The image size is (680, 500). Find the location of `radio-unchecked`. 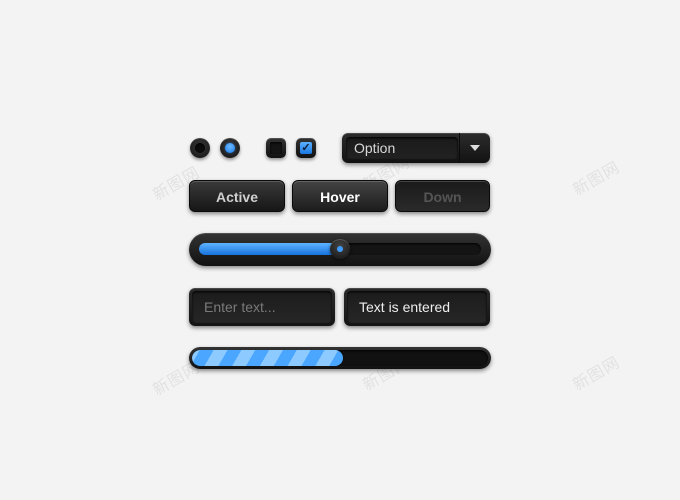

radio-unchecked is located at coordinates (200, 148).